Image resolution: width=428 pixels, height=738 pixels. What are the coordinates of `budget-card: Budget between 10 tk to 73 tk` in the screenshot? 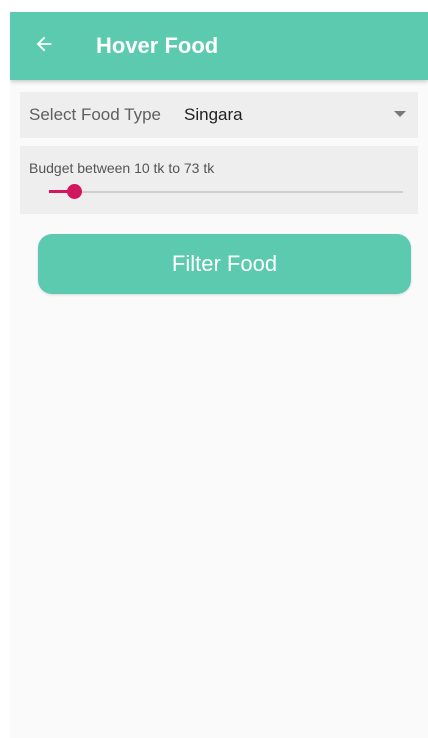 It's located at (219, 180).